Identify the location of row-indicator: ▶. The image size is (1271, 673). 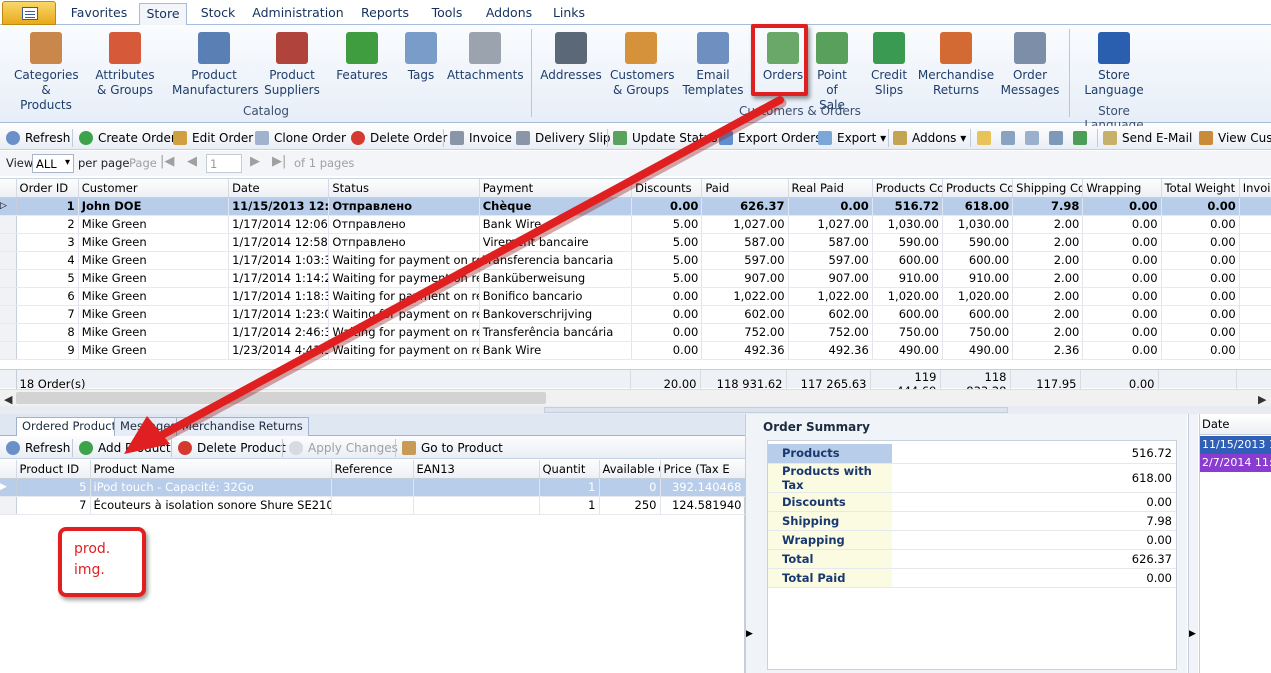
(8, 487).